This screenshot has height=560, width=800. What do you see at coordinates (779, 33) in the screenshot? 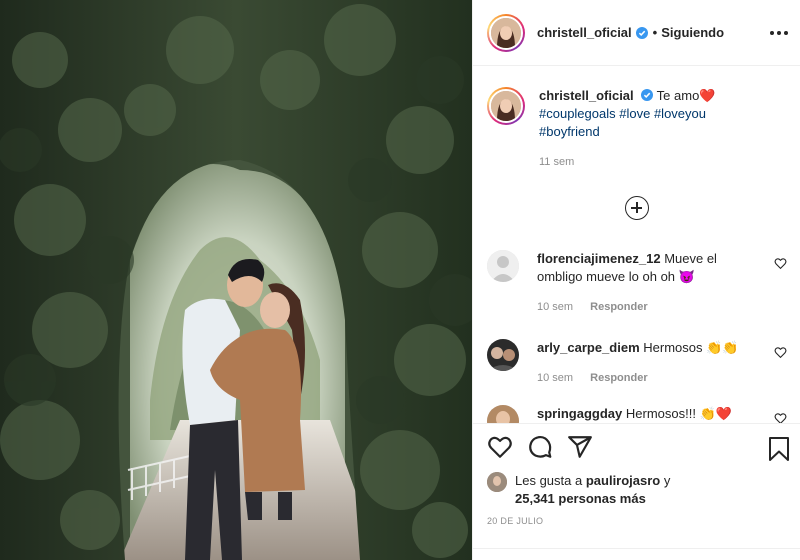
I see `more-options-icon` at bounding box center [779, 33].